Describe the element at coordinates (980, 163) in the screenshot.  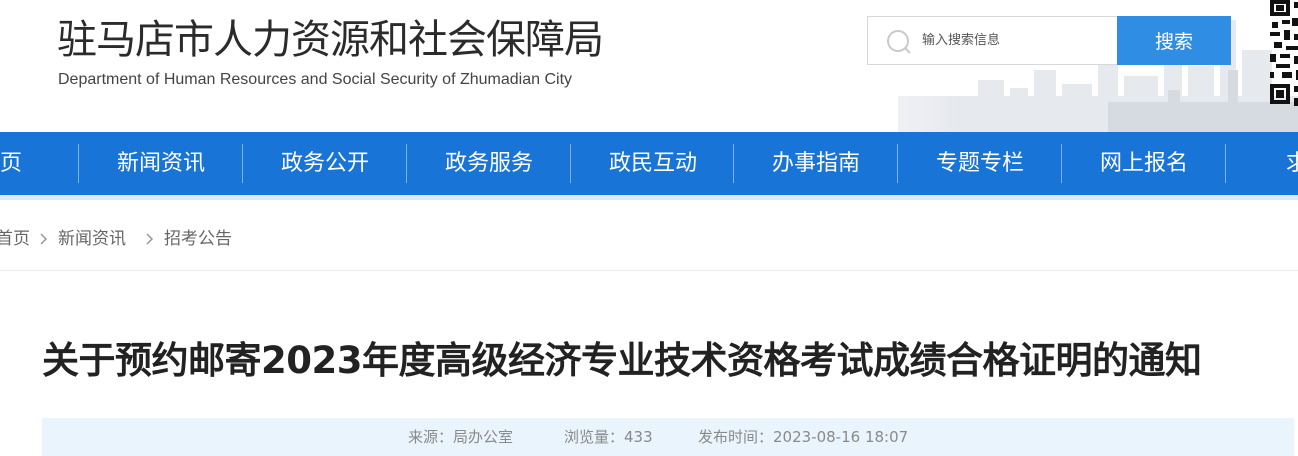
I see `nav-item-special-topics: 专题专栏` at that location.